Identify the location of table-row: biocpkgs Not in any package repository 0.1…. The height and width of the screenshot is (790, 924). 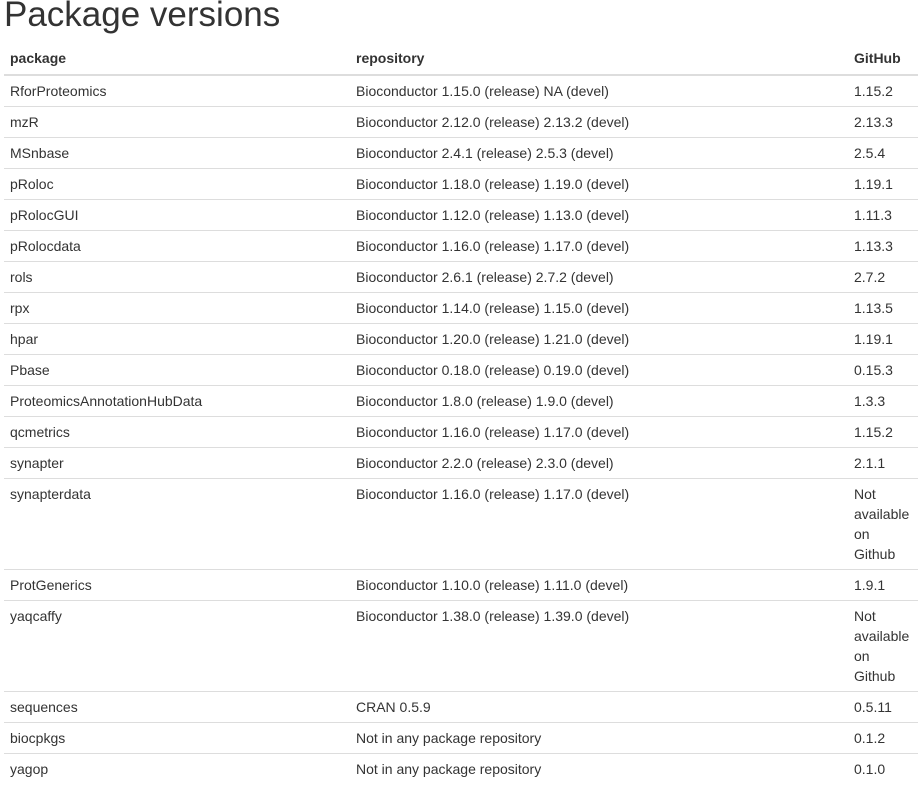
(461, 738).